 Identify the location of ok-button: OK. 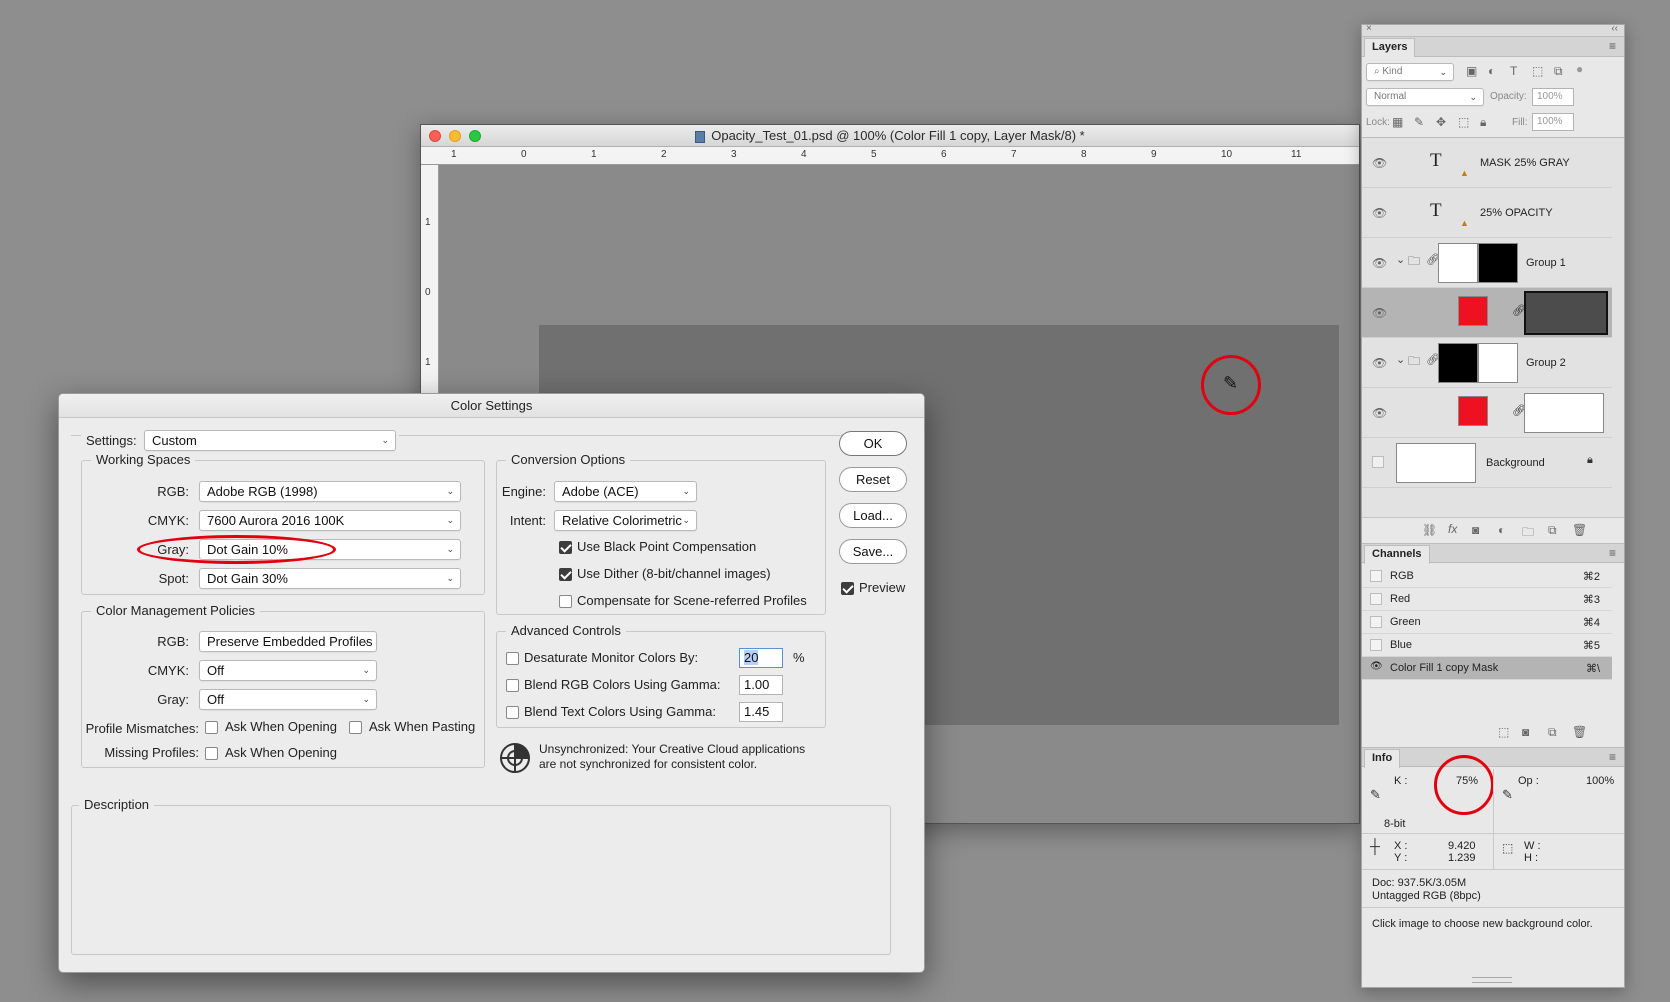
(873, 443).